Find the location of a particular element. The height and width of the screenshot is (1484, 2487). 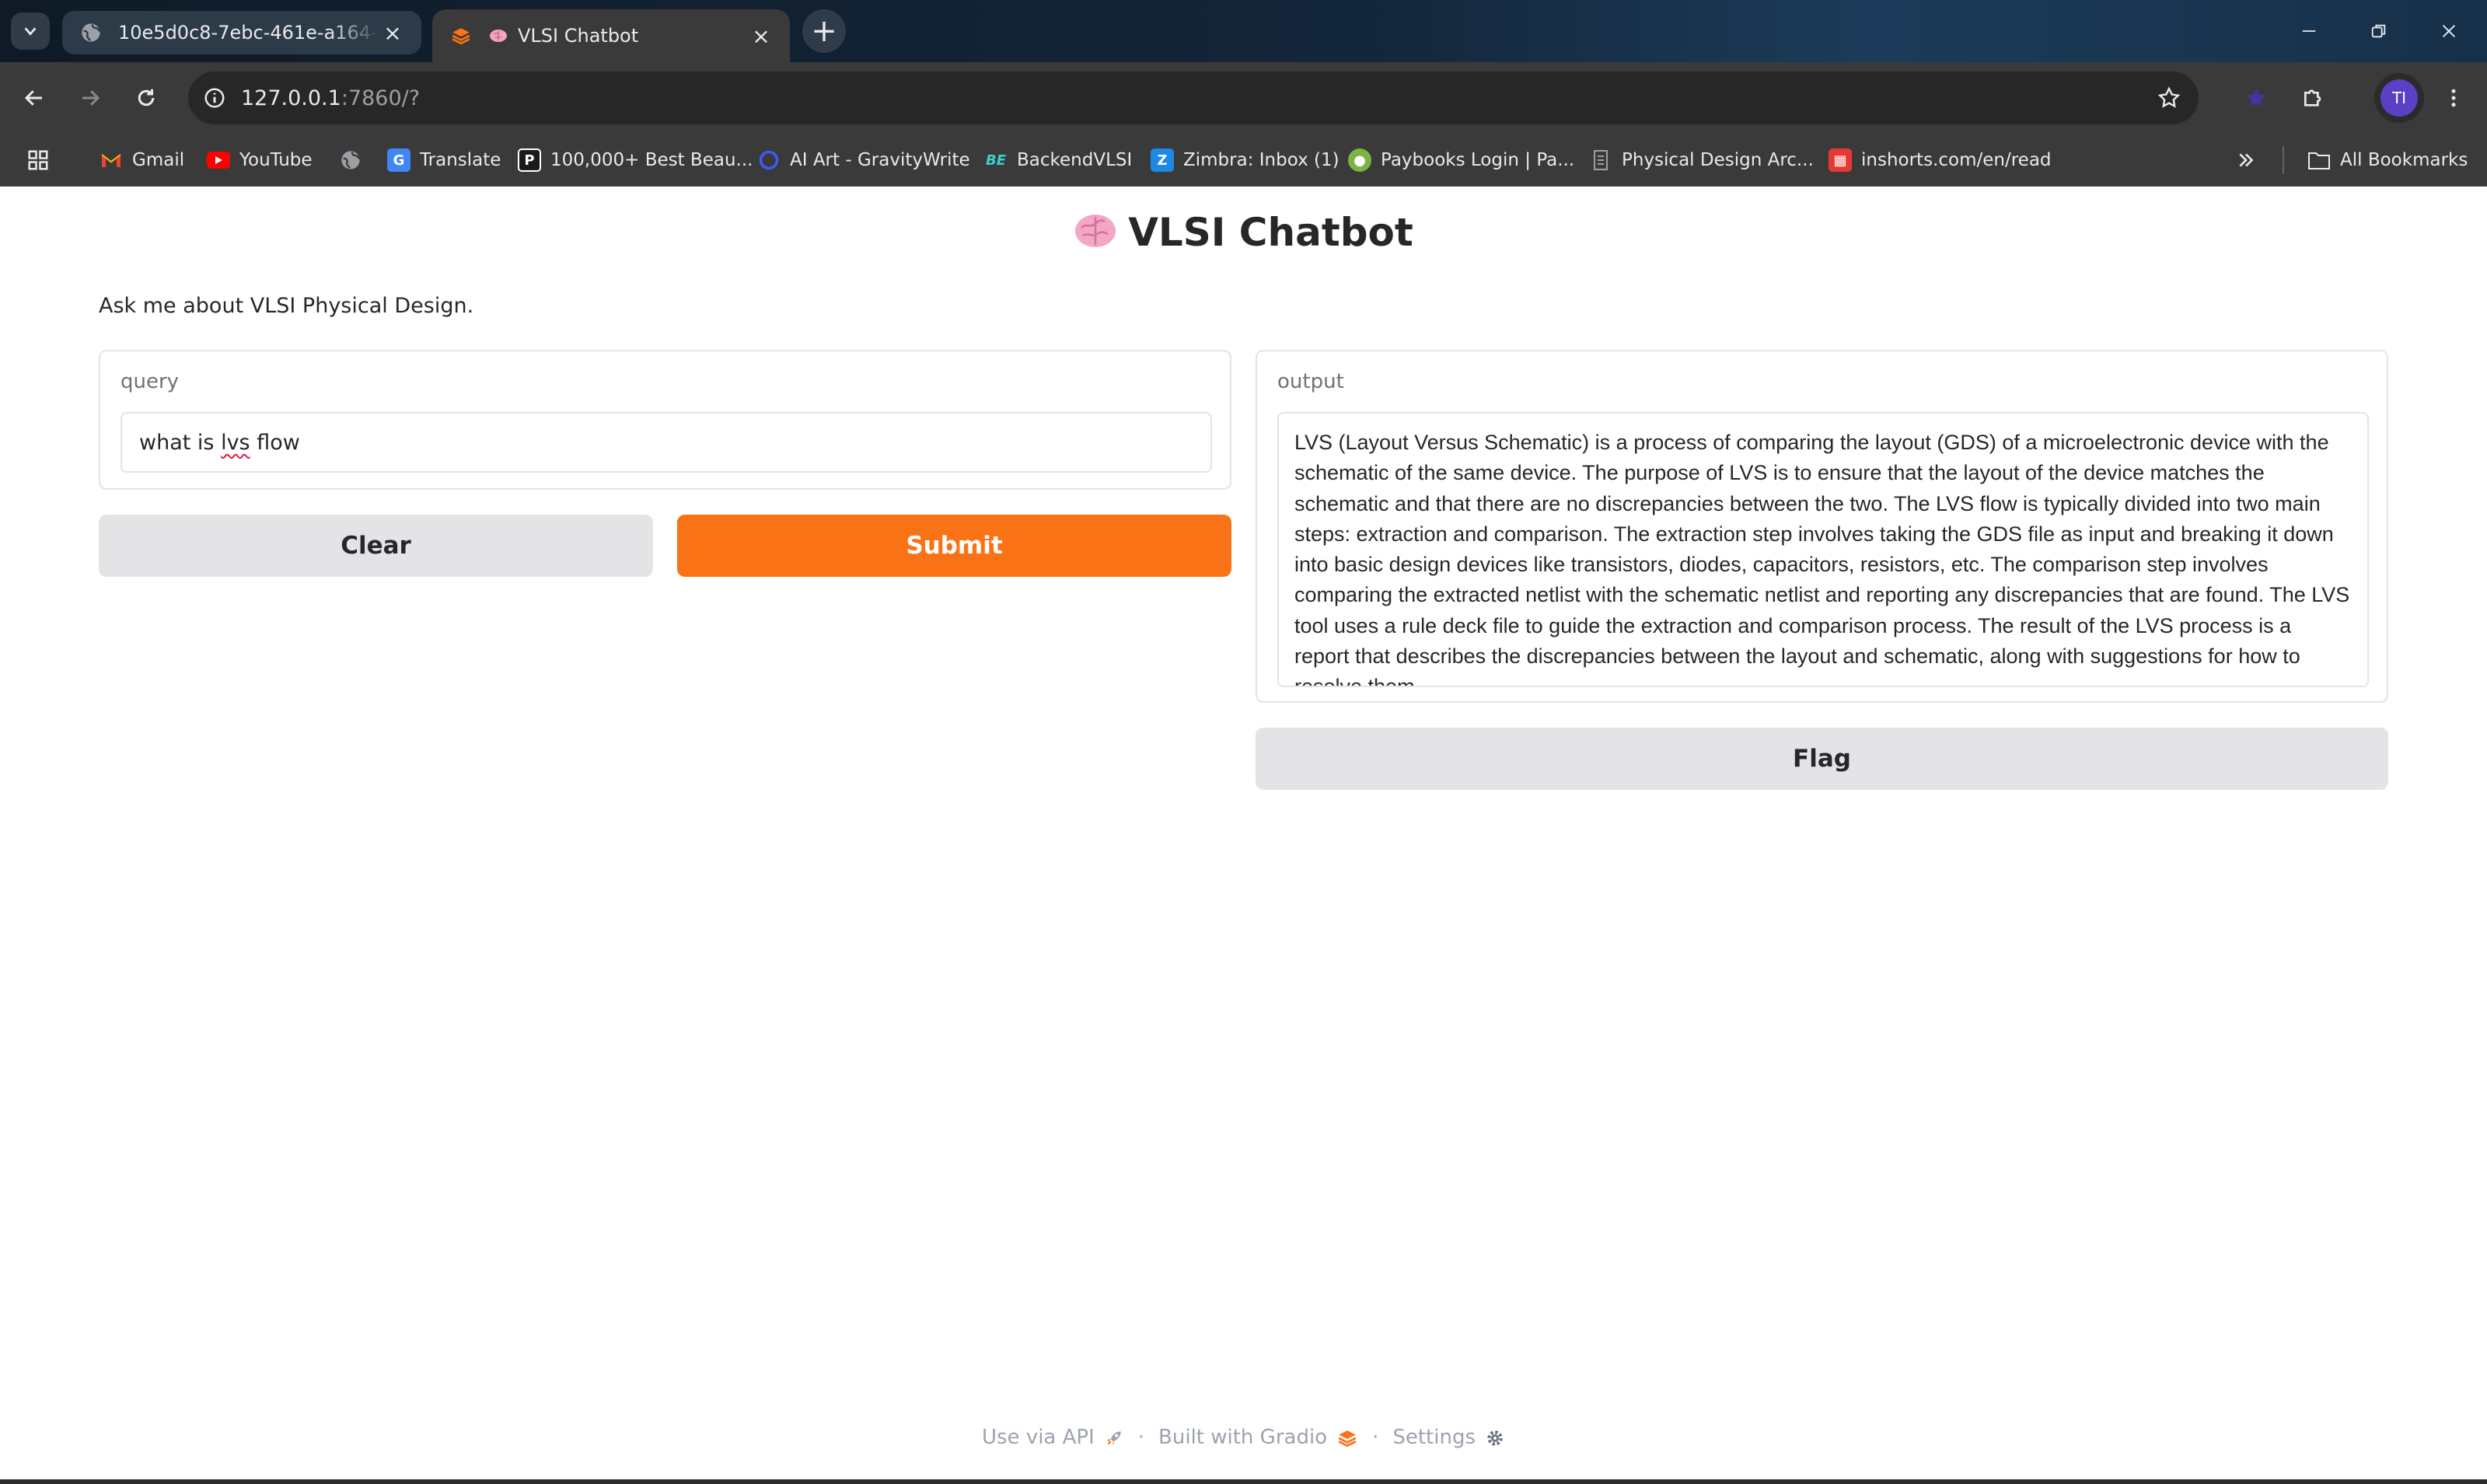

bookmark-star-icon is located at coordinates (2169, 97).